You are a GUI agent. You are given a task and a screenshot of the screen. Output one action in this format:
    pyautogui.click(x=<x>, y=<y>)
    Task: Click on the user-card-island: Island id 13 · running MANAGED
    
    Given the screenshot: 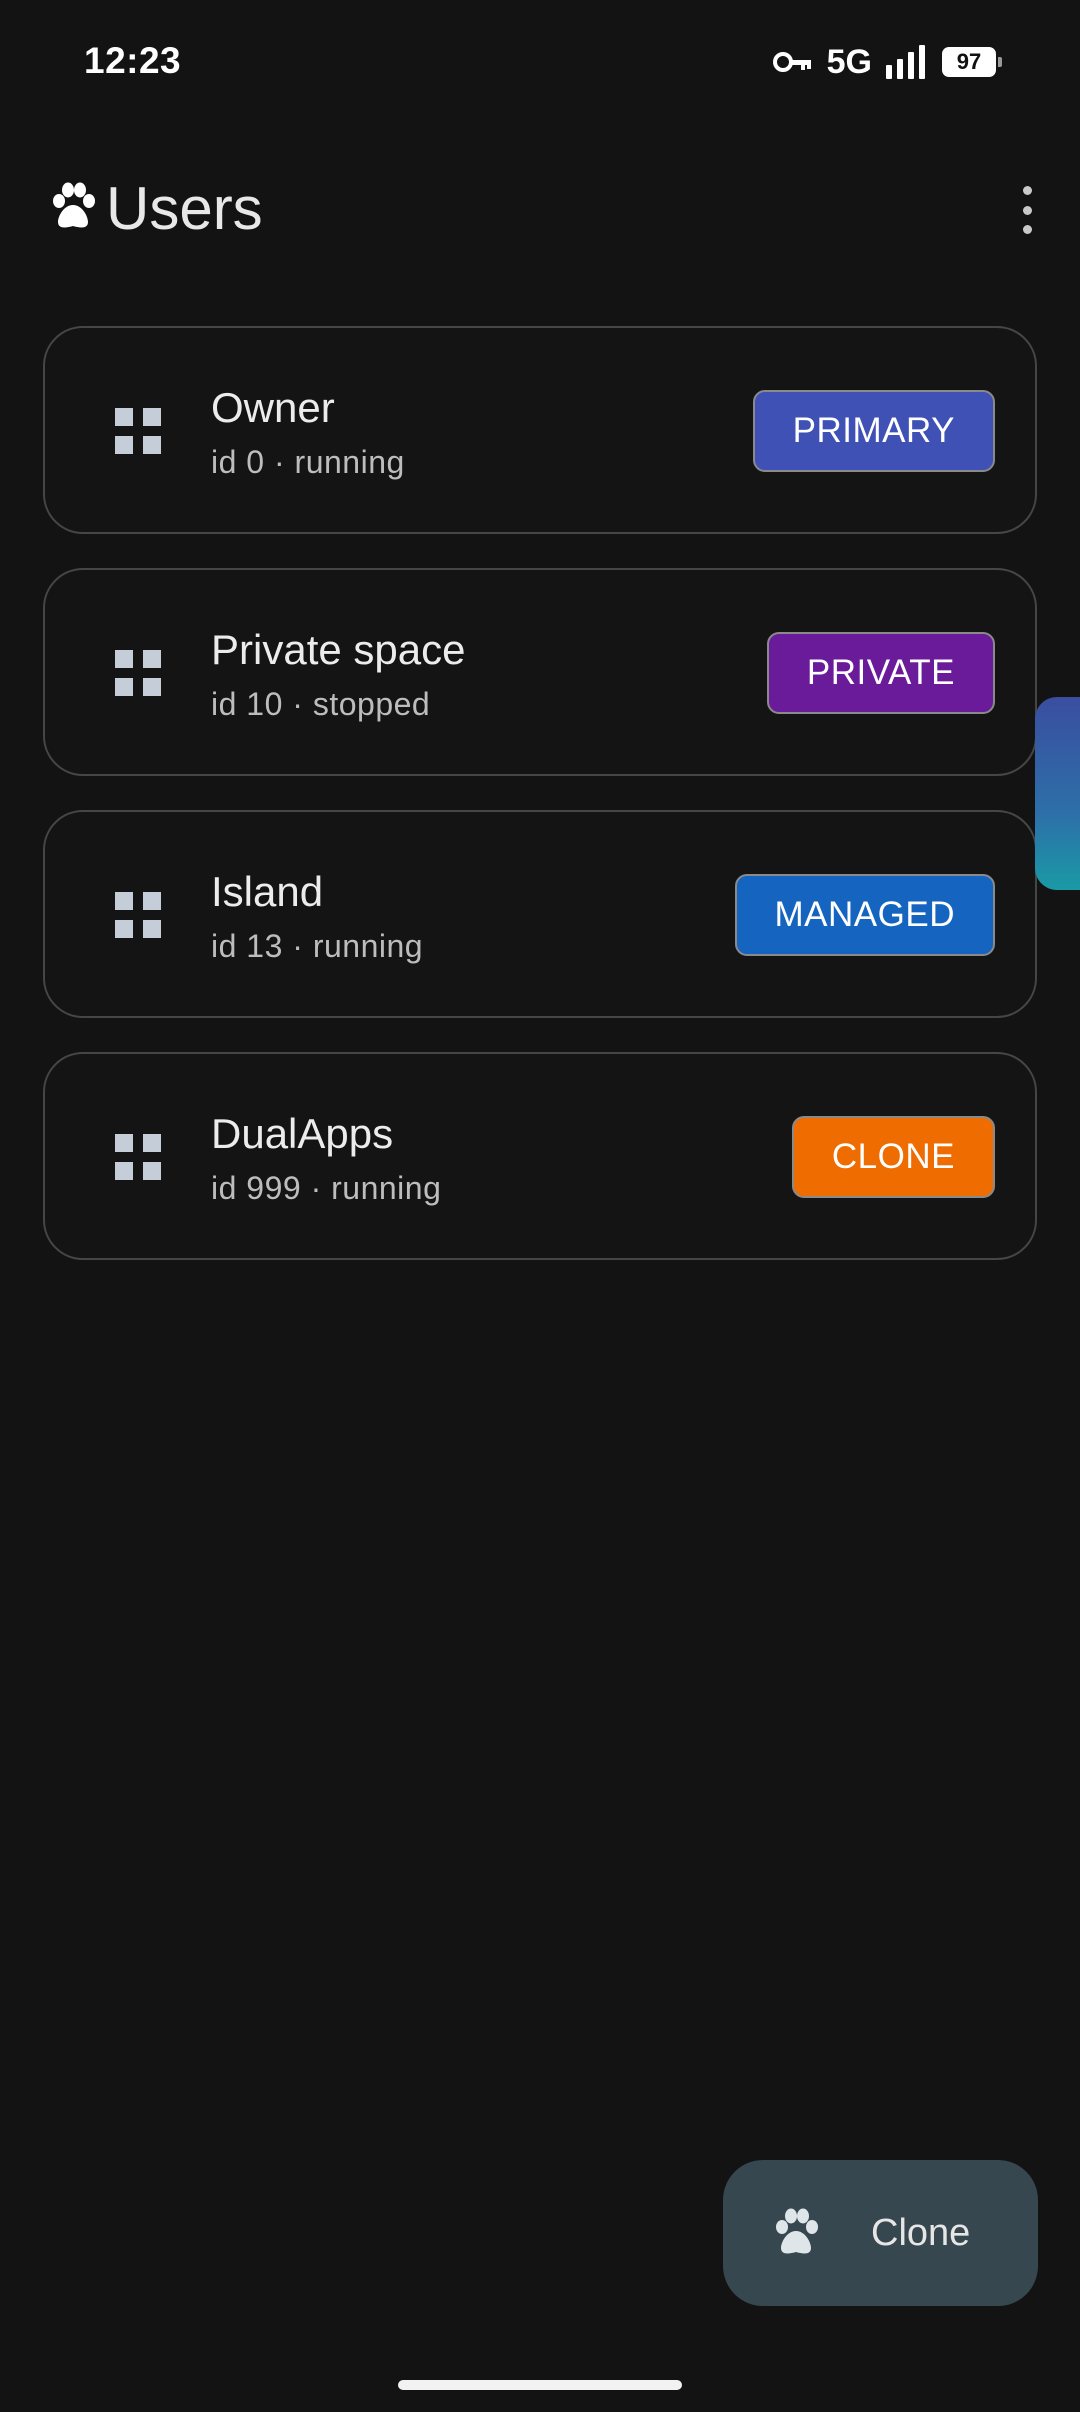 What is the action you would take?
    pyautogui.click(x=540, y=914)
    